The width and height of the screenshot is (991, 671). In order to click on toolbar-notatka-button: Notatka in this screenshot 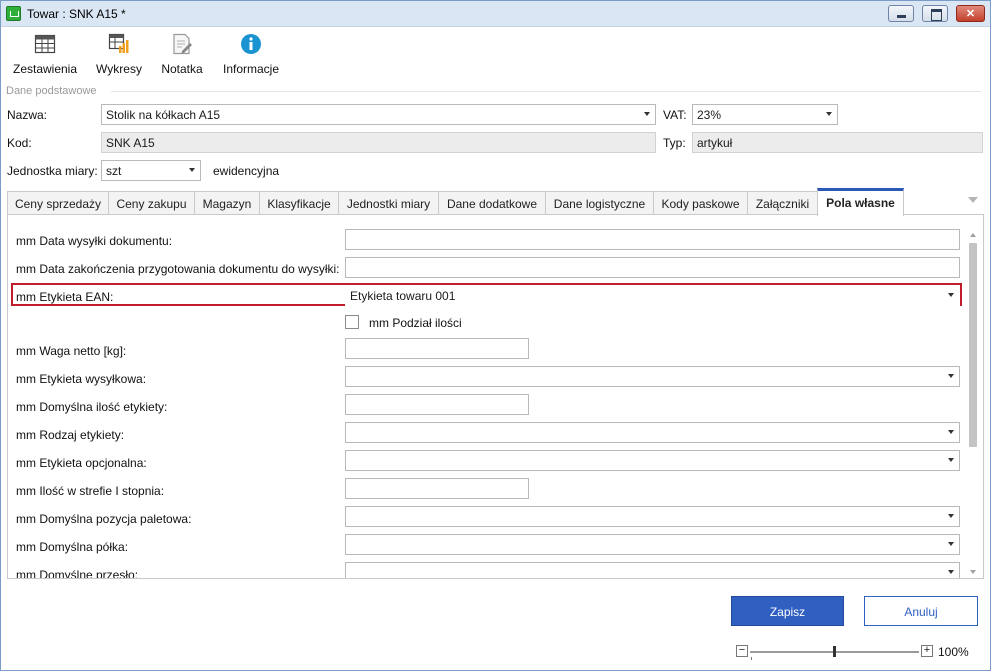, I will do `click(182, 55)`.